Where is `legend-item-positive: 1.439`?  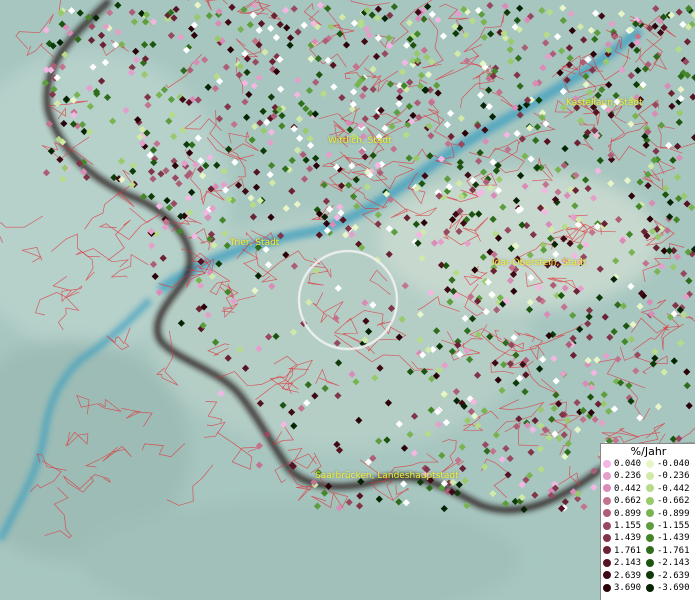
legend-item-positive: 1.439 is located at coordinates (622, 538).